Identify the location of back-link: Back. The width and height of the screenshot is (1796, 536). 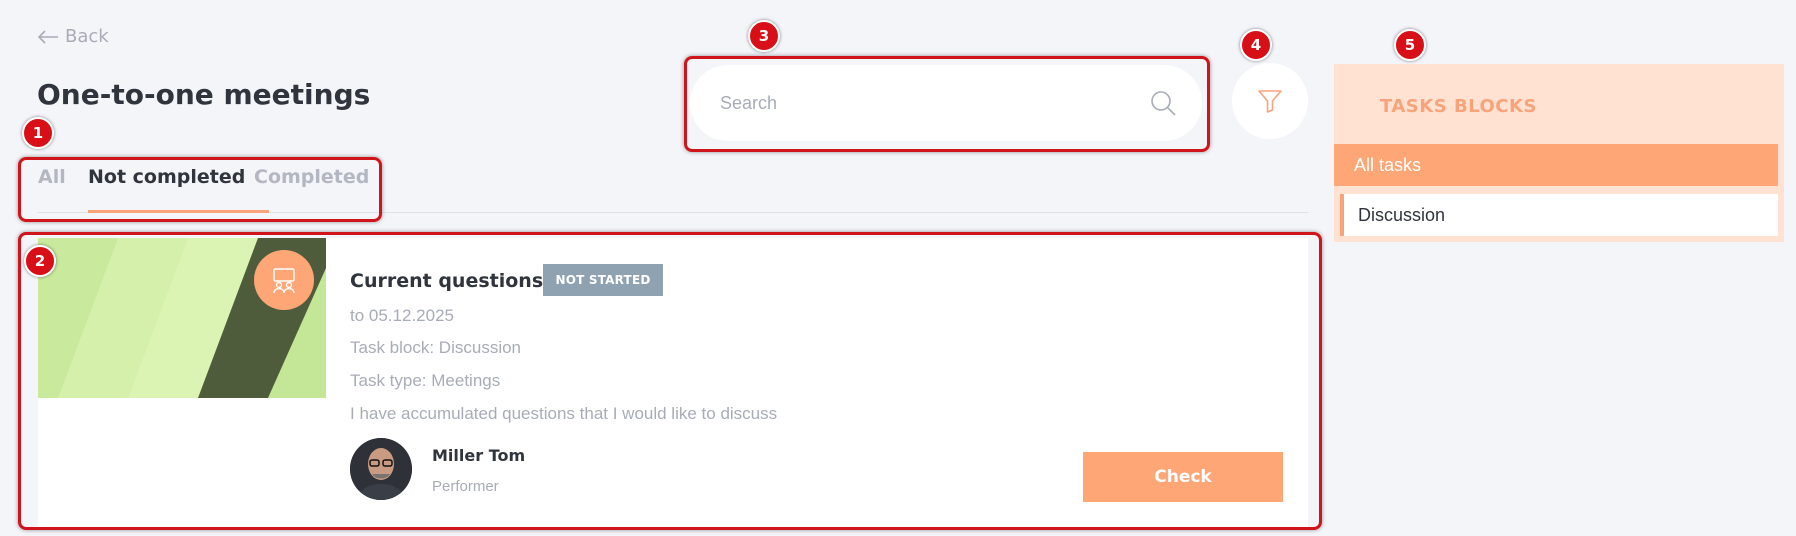
(73, 36).